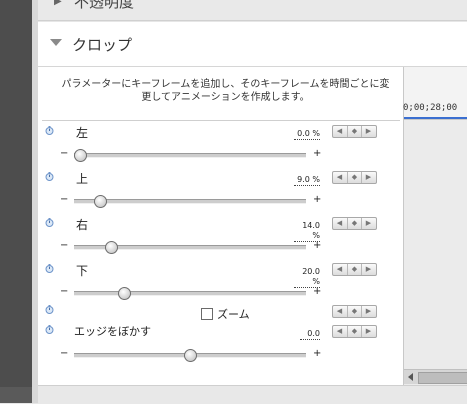  I want to click on feather-slider-thumb, so click(190, 355).